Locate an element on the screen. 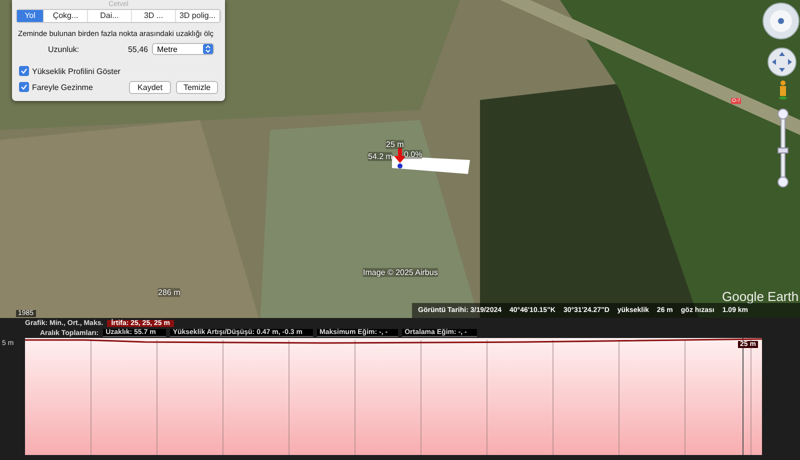  move-joystick-icon is located at coordinates (782, 62).